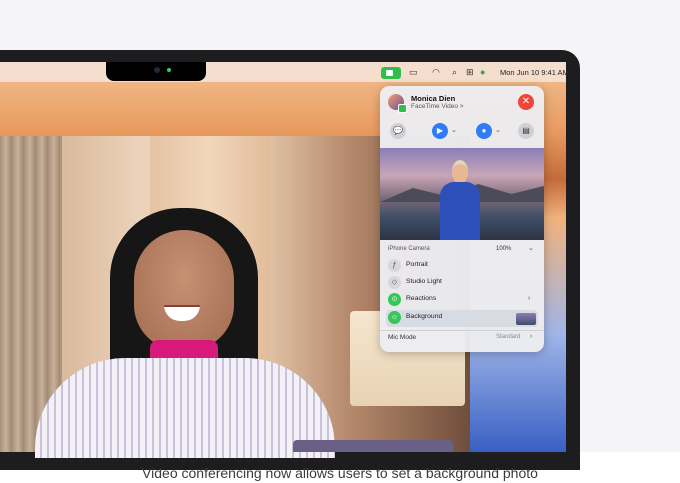  I want to click on end-call-button: ✕, so click(526, 102).